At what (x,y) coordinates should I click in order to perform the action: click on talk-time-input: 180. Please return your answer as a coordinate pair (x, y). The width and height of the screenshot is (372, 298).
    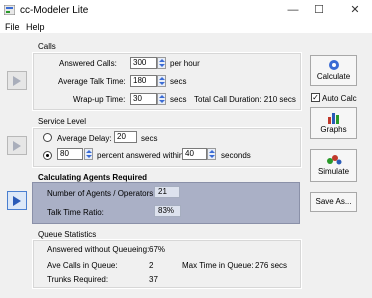
    Looking at the image, I should click on (143, 81).